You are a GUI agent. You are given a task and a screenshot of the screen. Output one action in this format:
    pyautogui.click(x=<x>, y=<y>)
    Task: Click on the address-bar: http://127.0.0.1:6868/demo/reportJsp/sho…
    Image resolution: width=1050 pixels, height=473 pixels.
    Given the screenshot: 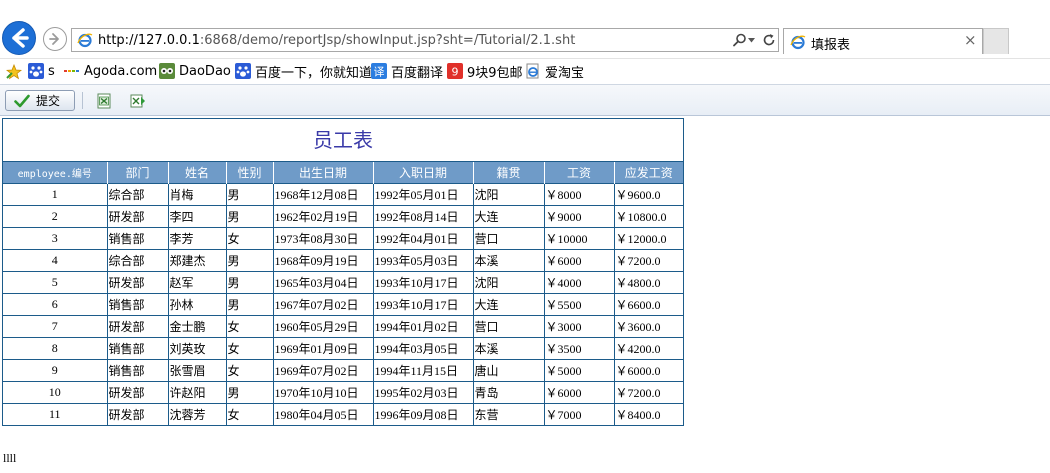 What is the action you would take?
    pyautogui.click(x=425, y=40)
    